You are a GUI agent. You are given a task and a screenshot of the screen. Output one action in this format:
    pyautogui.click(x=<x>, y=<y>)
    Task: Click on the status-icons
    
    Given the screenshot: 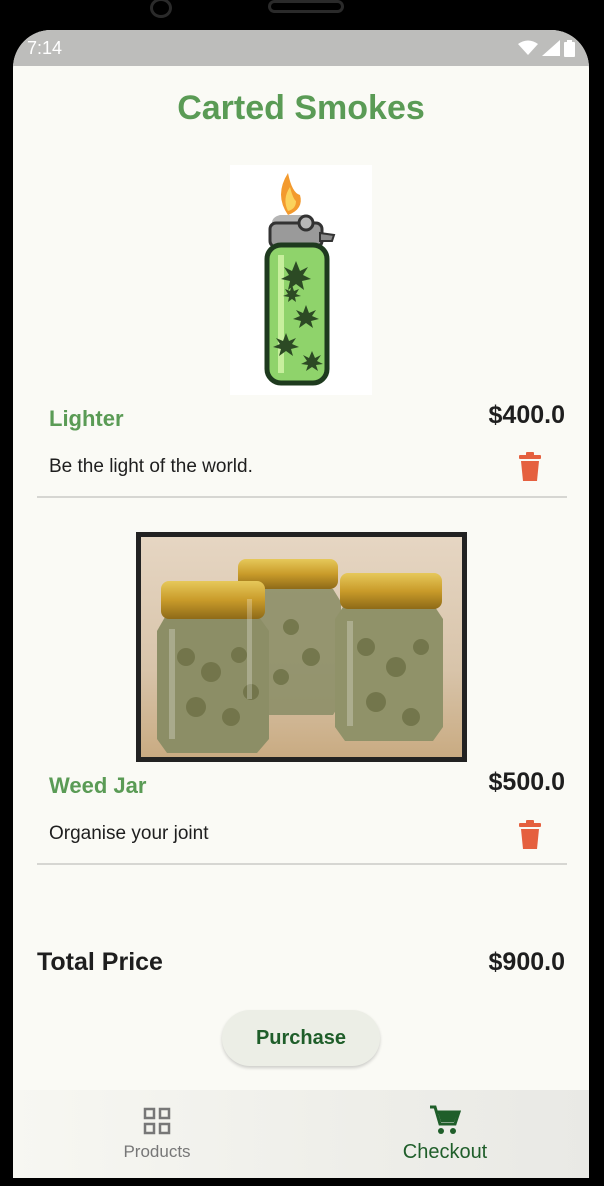 What is the action you would take?
    pyautogui.click(x=546, y=48)
    